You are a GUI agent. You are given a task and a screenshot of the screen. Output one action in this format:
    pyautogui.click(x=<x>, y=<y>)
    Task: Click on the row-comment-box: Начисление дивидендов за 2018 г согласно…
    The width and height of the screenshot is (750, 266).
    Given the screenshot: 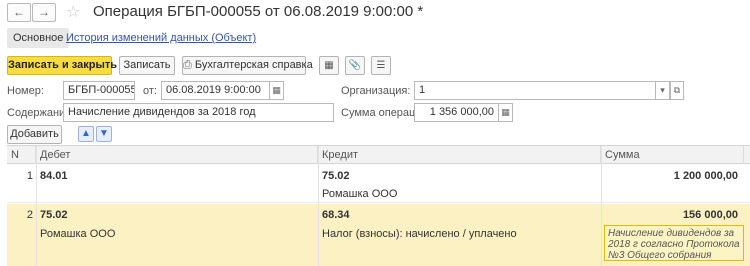 What is the action you would take?
    pyautogui.click(x=674, y=243)
    